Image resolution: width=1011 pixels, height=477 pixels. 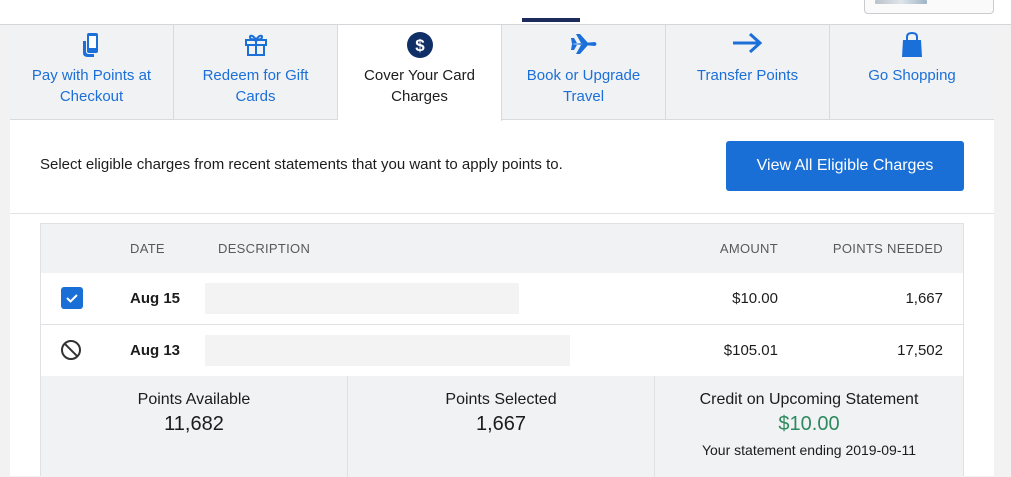 I want to click on table-row: Aug 15 $10.00 1,667, so click(x=502, y=299).